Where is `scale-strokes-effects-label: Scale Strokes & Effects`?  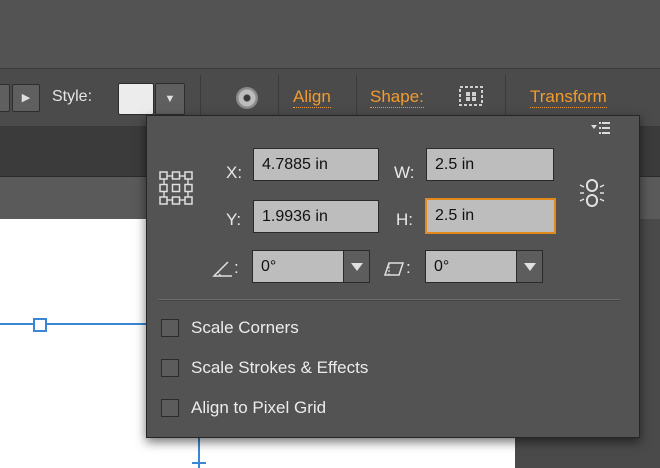 scale-strokes-effects-label: Scale Strokes & Effects is located at coordinates (280, 367).